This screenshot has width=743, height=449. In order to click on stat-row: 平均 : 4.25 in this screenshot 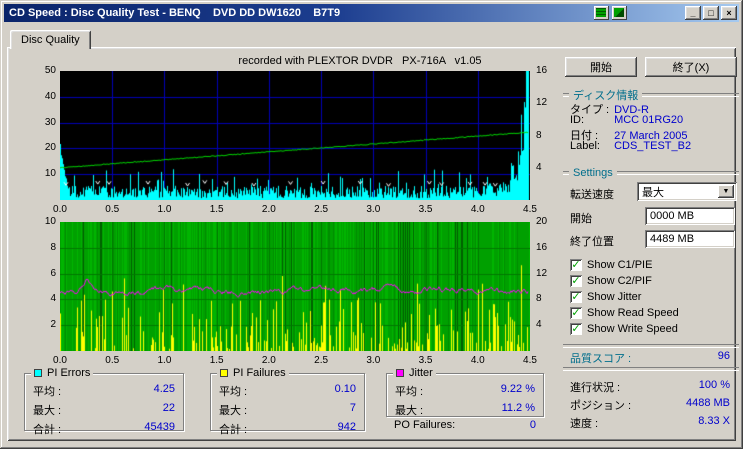, I will do `click(104, 391)`.